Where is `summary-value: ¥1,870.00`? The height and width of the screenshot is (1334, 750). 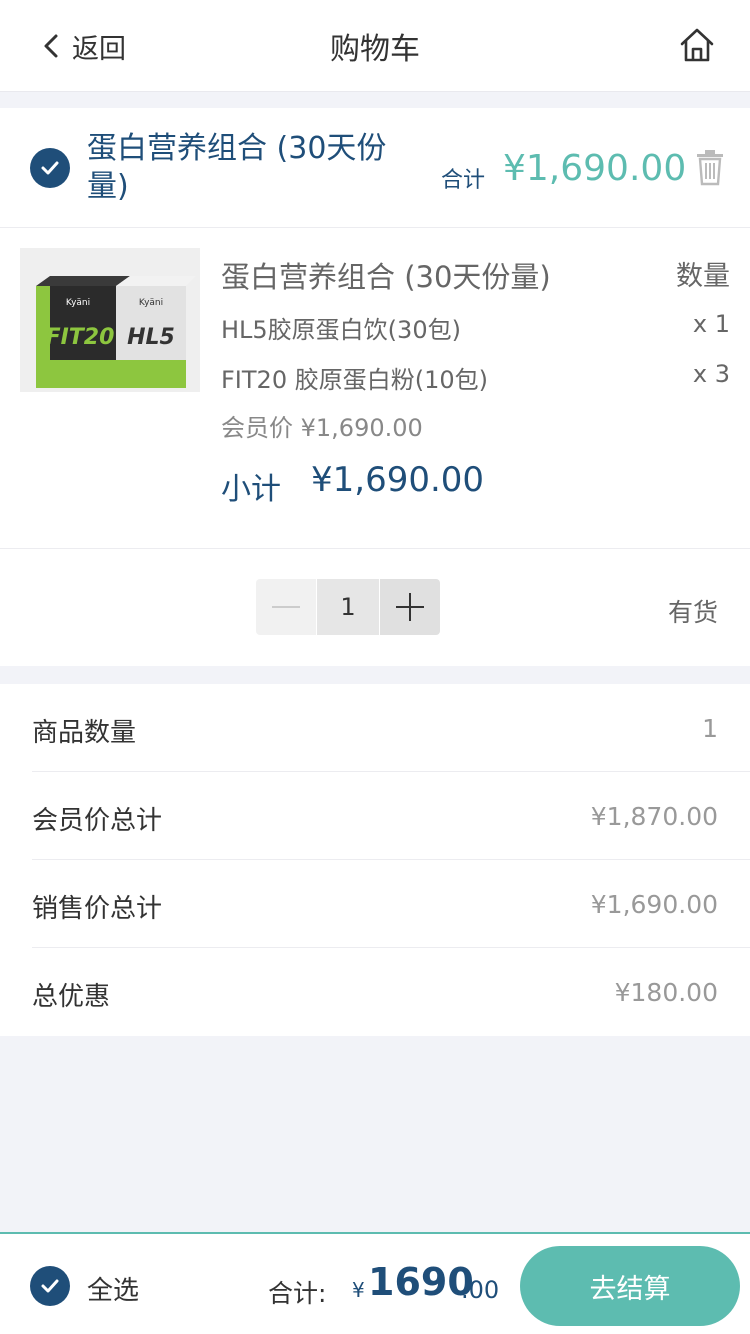 summary-value: ¥1,870.00 is located at coordinates (654, 816).